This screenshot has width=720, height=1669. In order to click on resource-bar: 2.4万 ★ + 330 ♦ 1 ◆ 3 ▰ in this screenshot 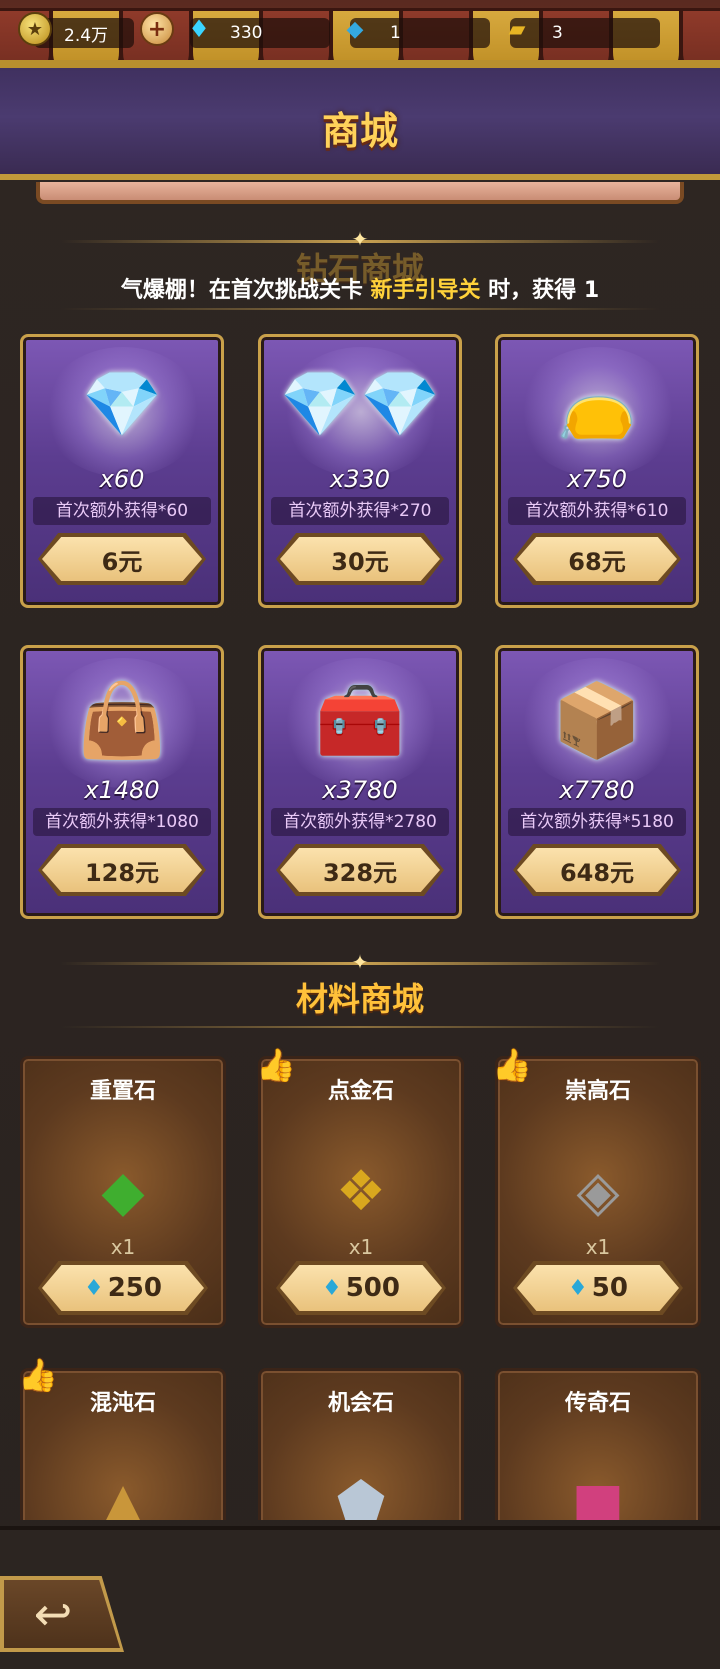, I will do `click(360, 35)`.